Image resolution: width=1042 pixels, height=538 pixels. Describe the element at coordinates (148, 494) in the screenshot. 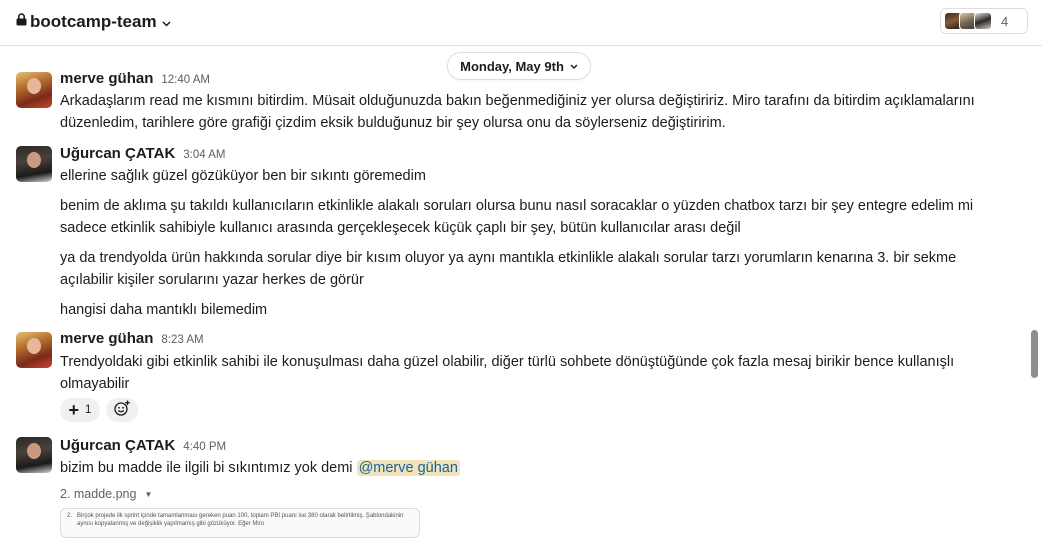

I see `caret-down-icon: ▼` at that location.